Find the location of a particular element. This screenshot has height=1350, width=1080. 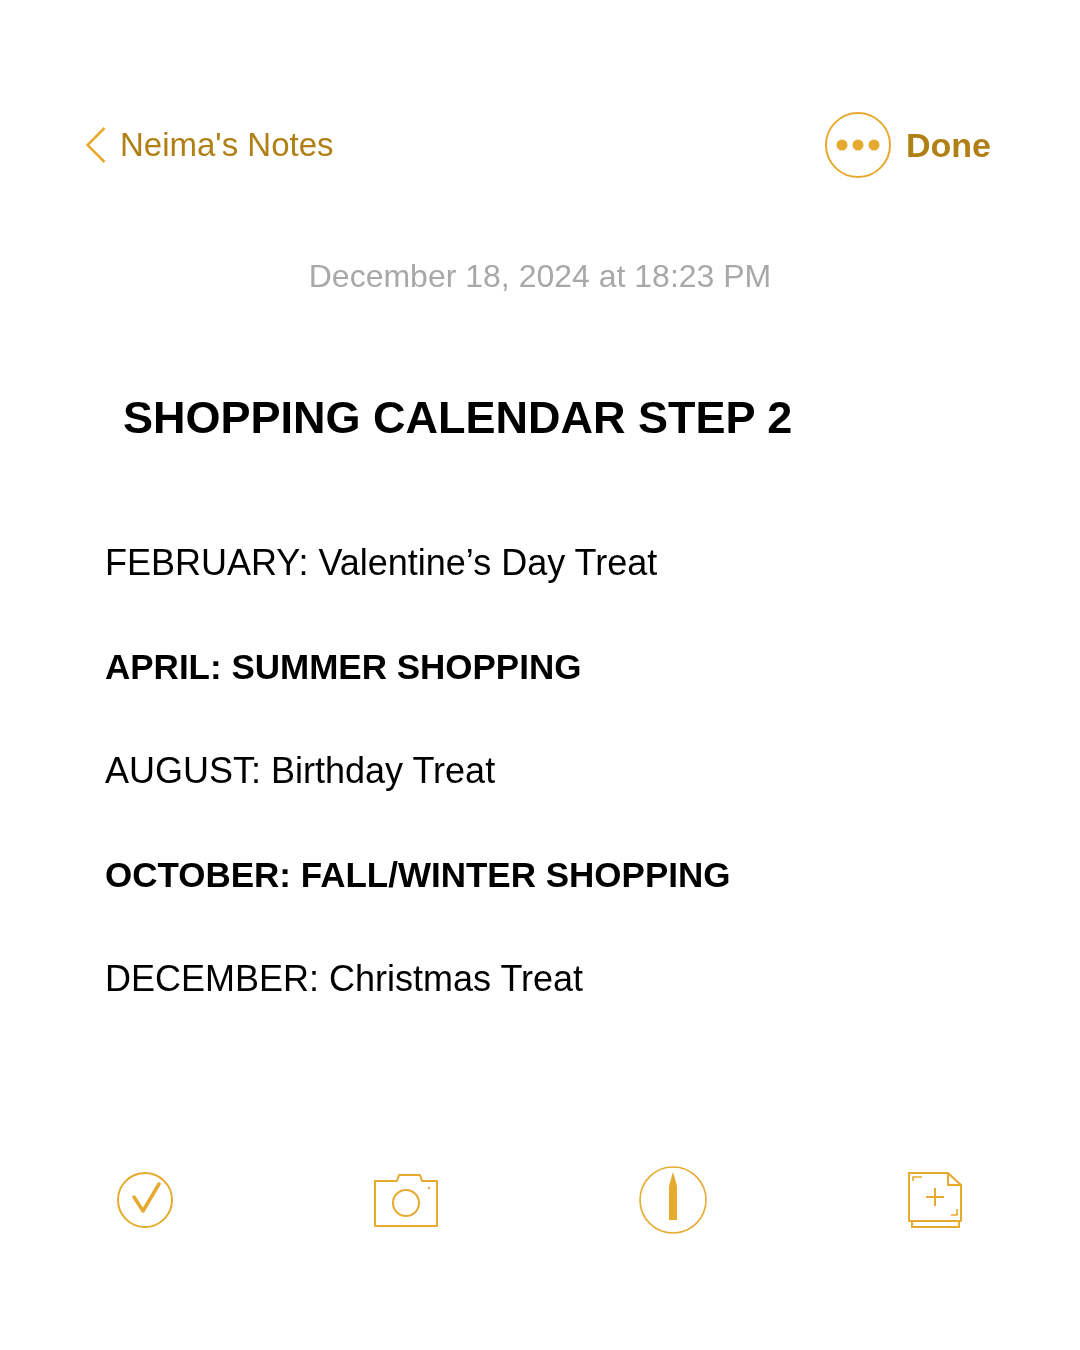

camera-button is located at coordinates (406, 1200).